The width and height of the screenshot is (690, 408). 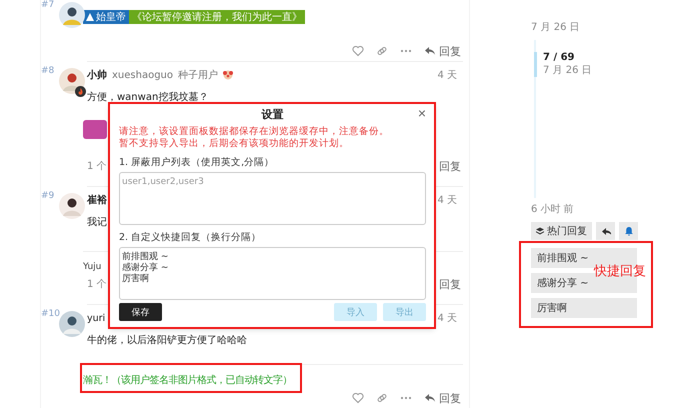 I want to click on field-label: 2. 自定义快捷回复（换行分隔）, so click(x=190, y=237).